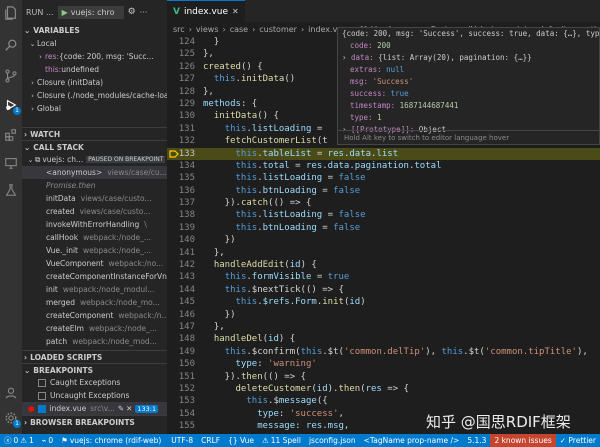  Describe the element at coordinates (12, 419) in the screenshot. I see `manage-gear-icon: 1` at that location.